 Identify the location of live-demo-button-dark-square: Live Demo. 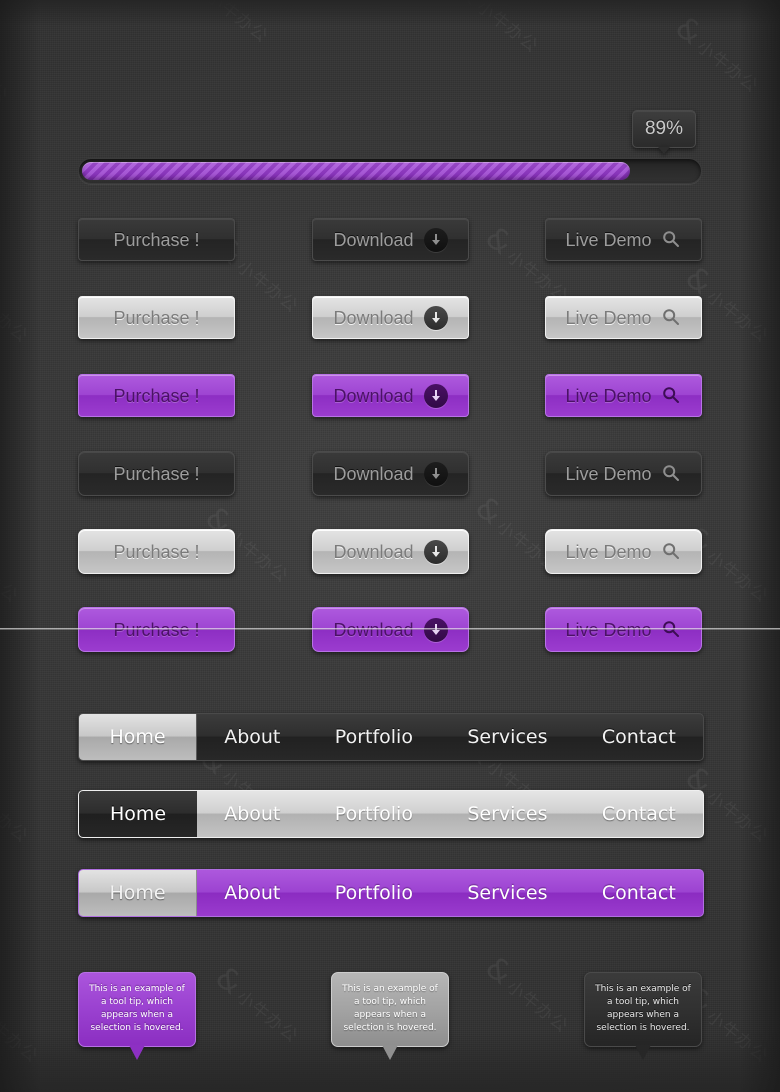
(623, 239).